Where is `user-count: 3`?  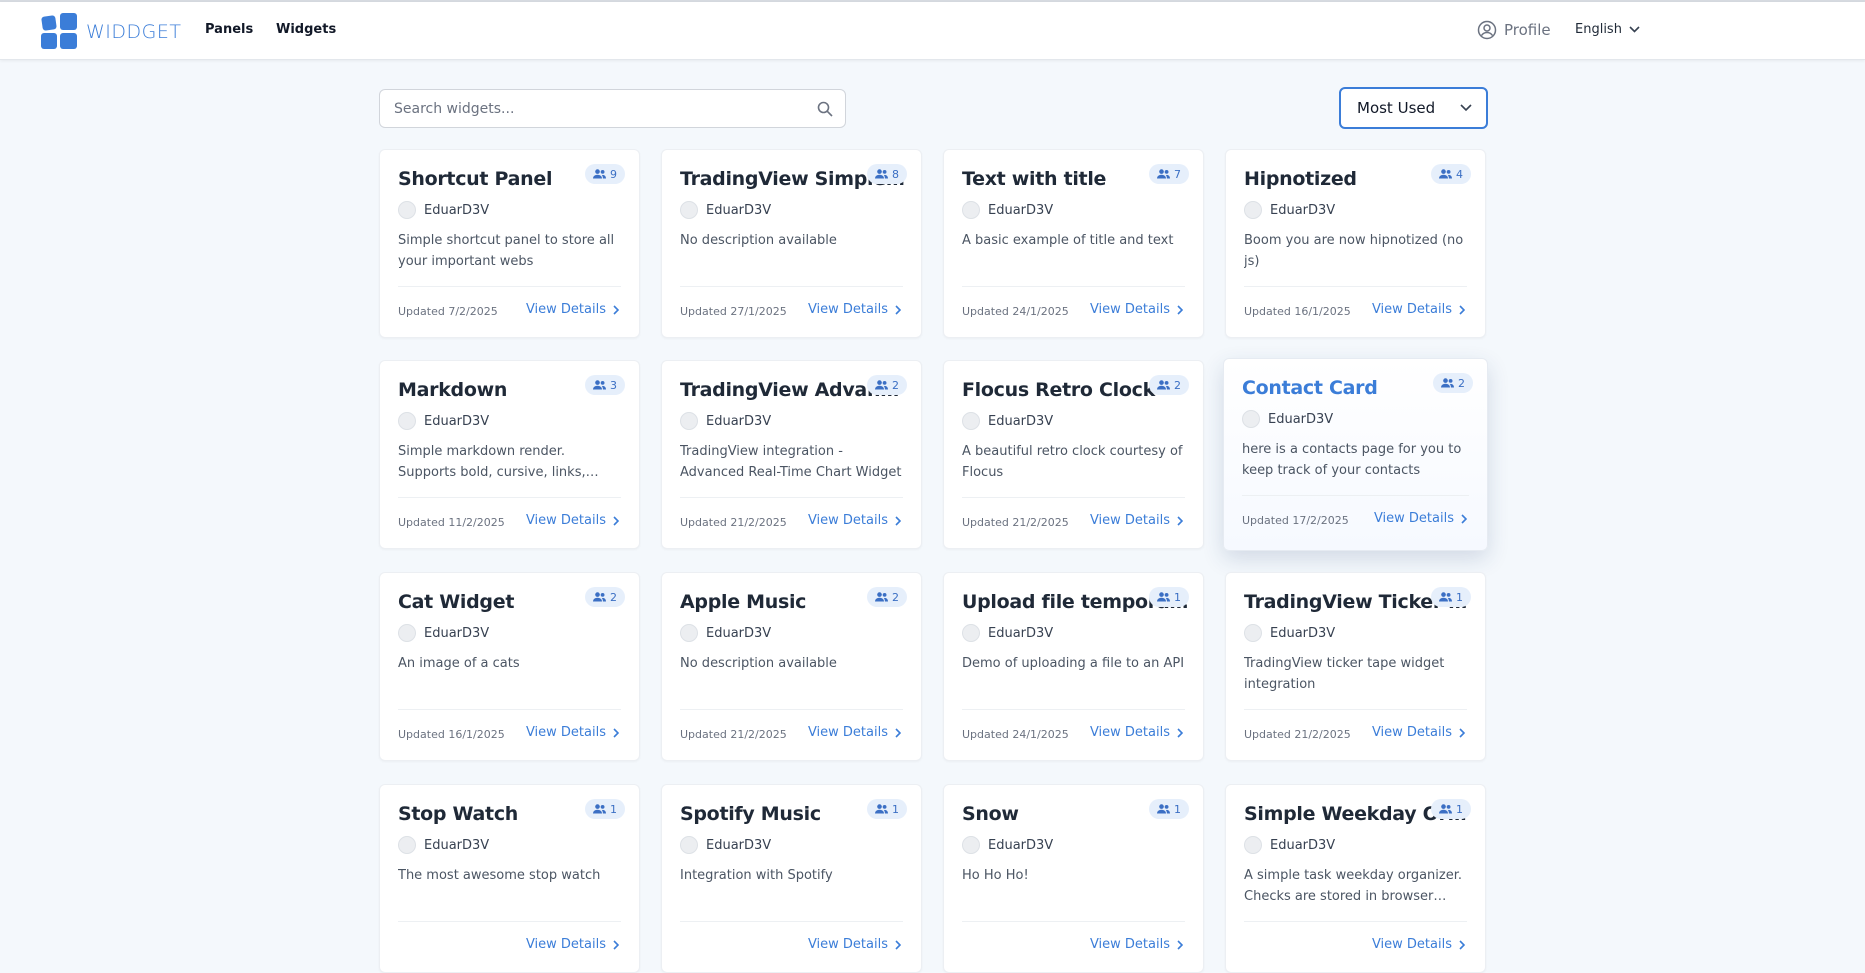
user-count: 3 is located at coordinates (613, 385).